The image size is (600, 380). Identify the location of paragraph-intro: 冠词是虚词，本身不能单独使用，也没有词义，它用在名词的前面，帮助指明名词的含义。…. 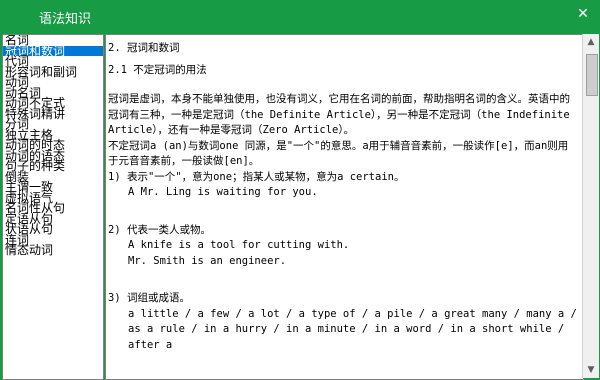
(339, 114).